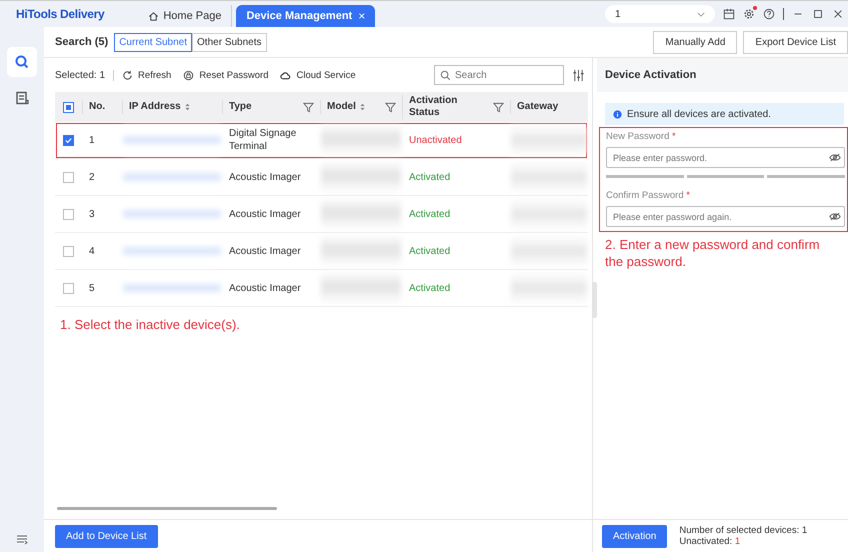 This screenshot has width=848, height=552. Describe the element at coordinates (80, 75) in the screenshot. I see `selected-count: Selected: 1` at that location.